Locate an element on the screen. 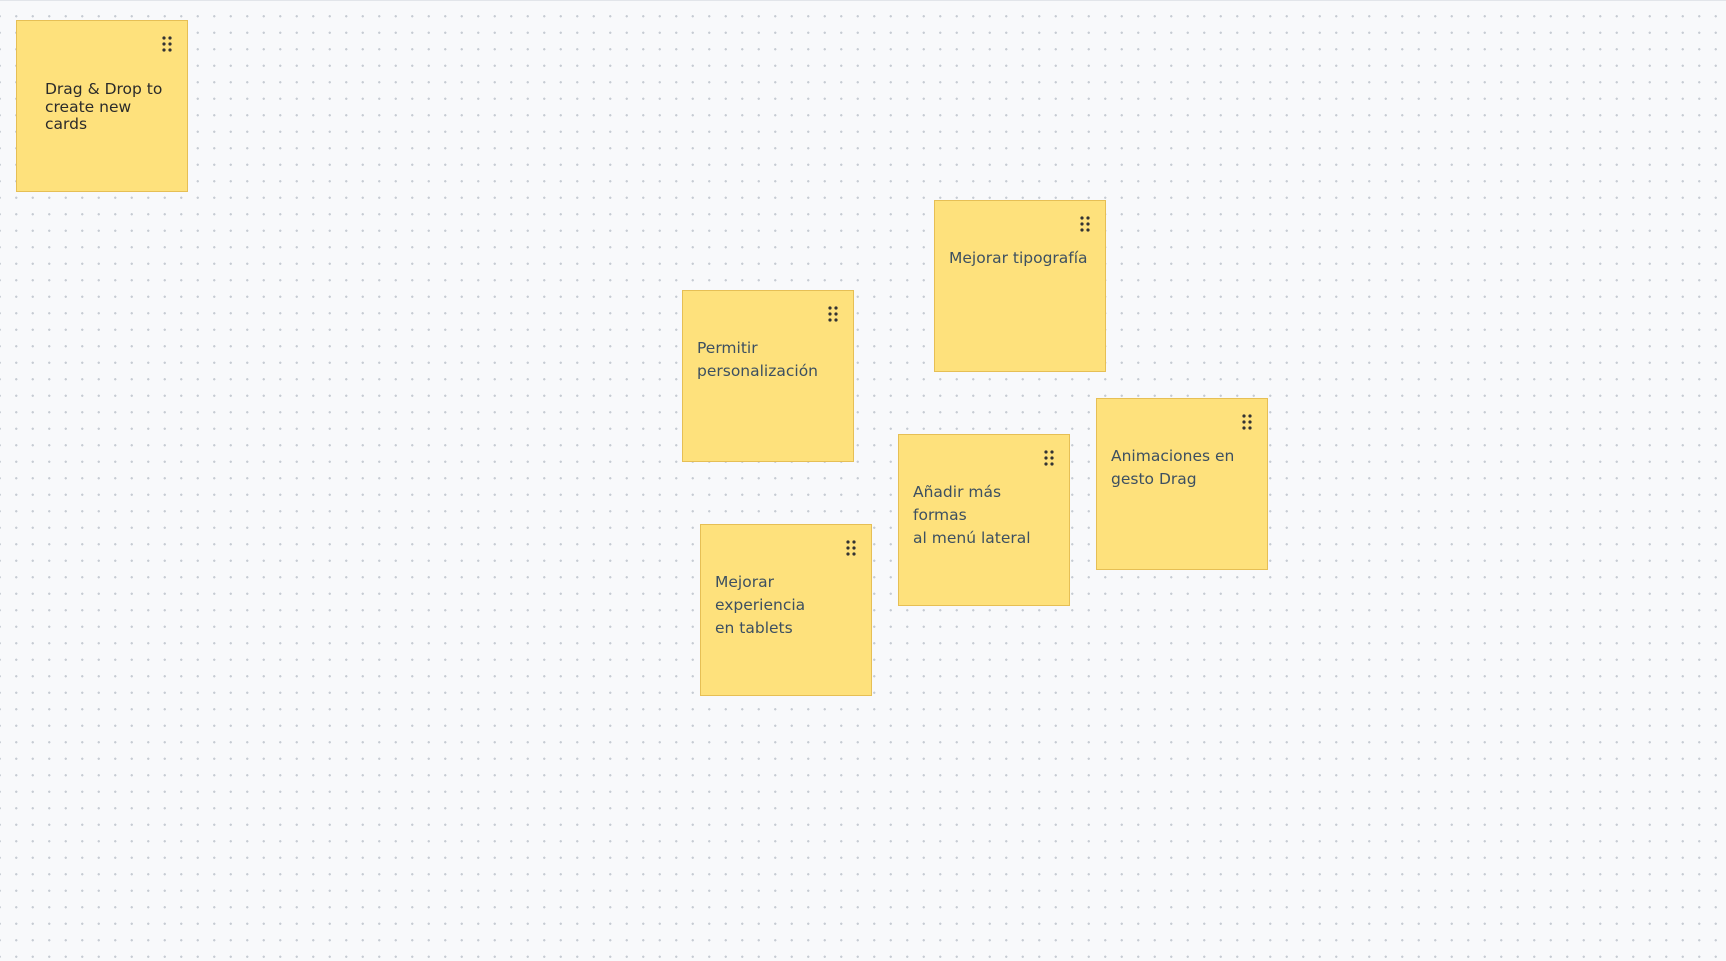 The height and width of the screenshot is (961, 1726). new-card-template: Drag & Drop to create new cards is located at coordinates (102, 106).